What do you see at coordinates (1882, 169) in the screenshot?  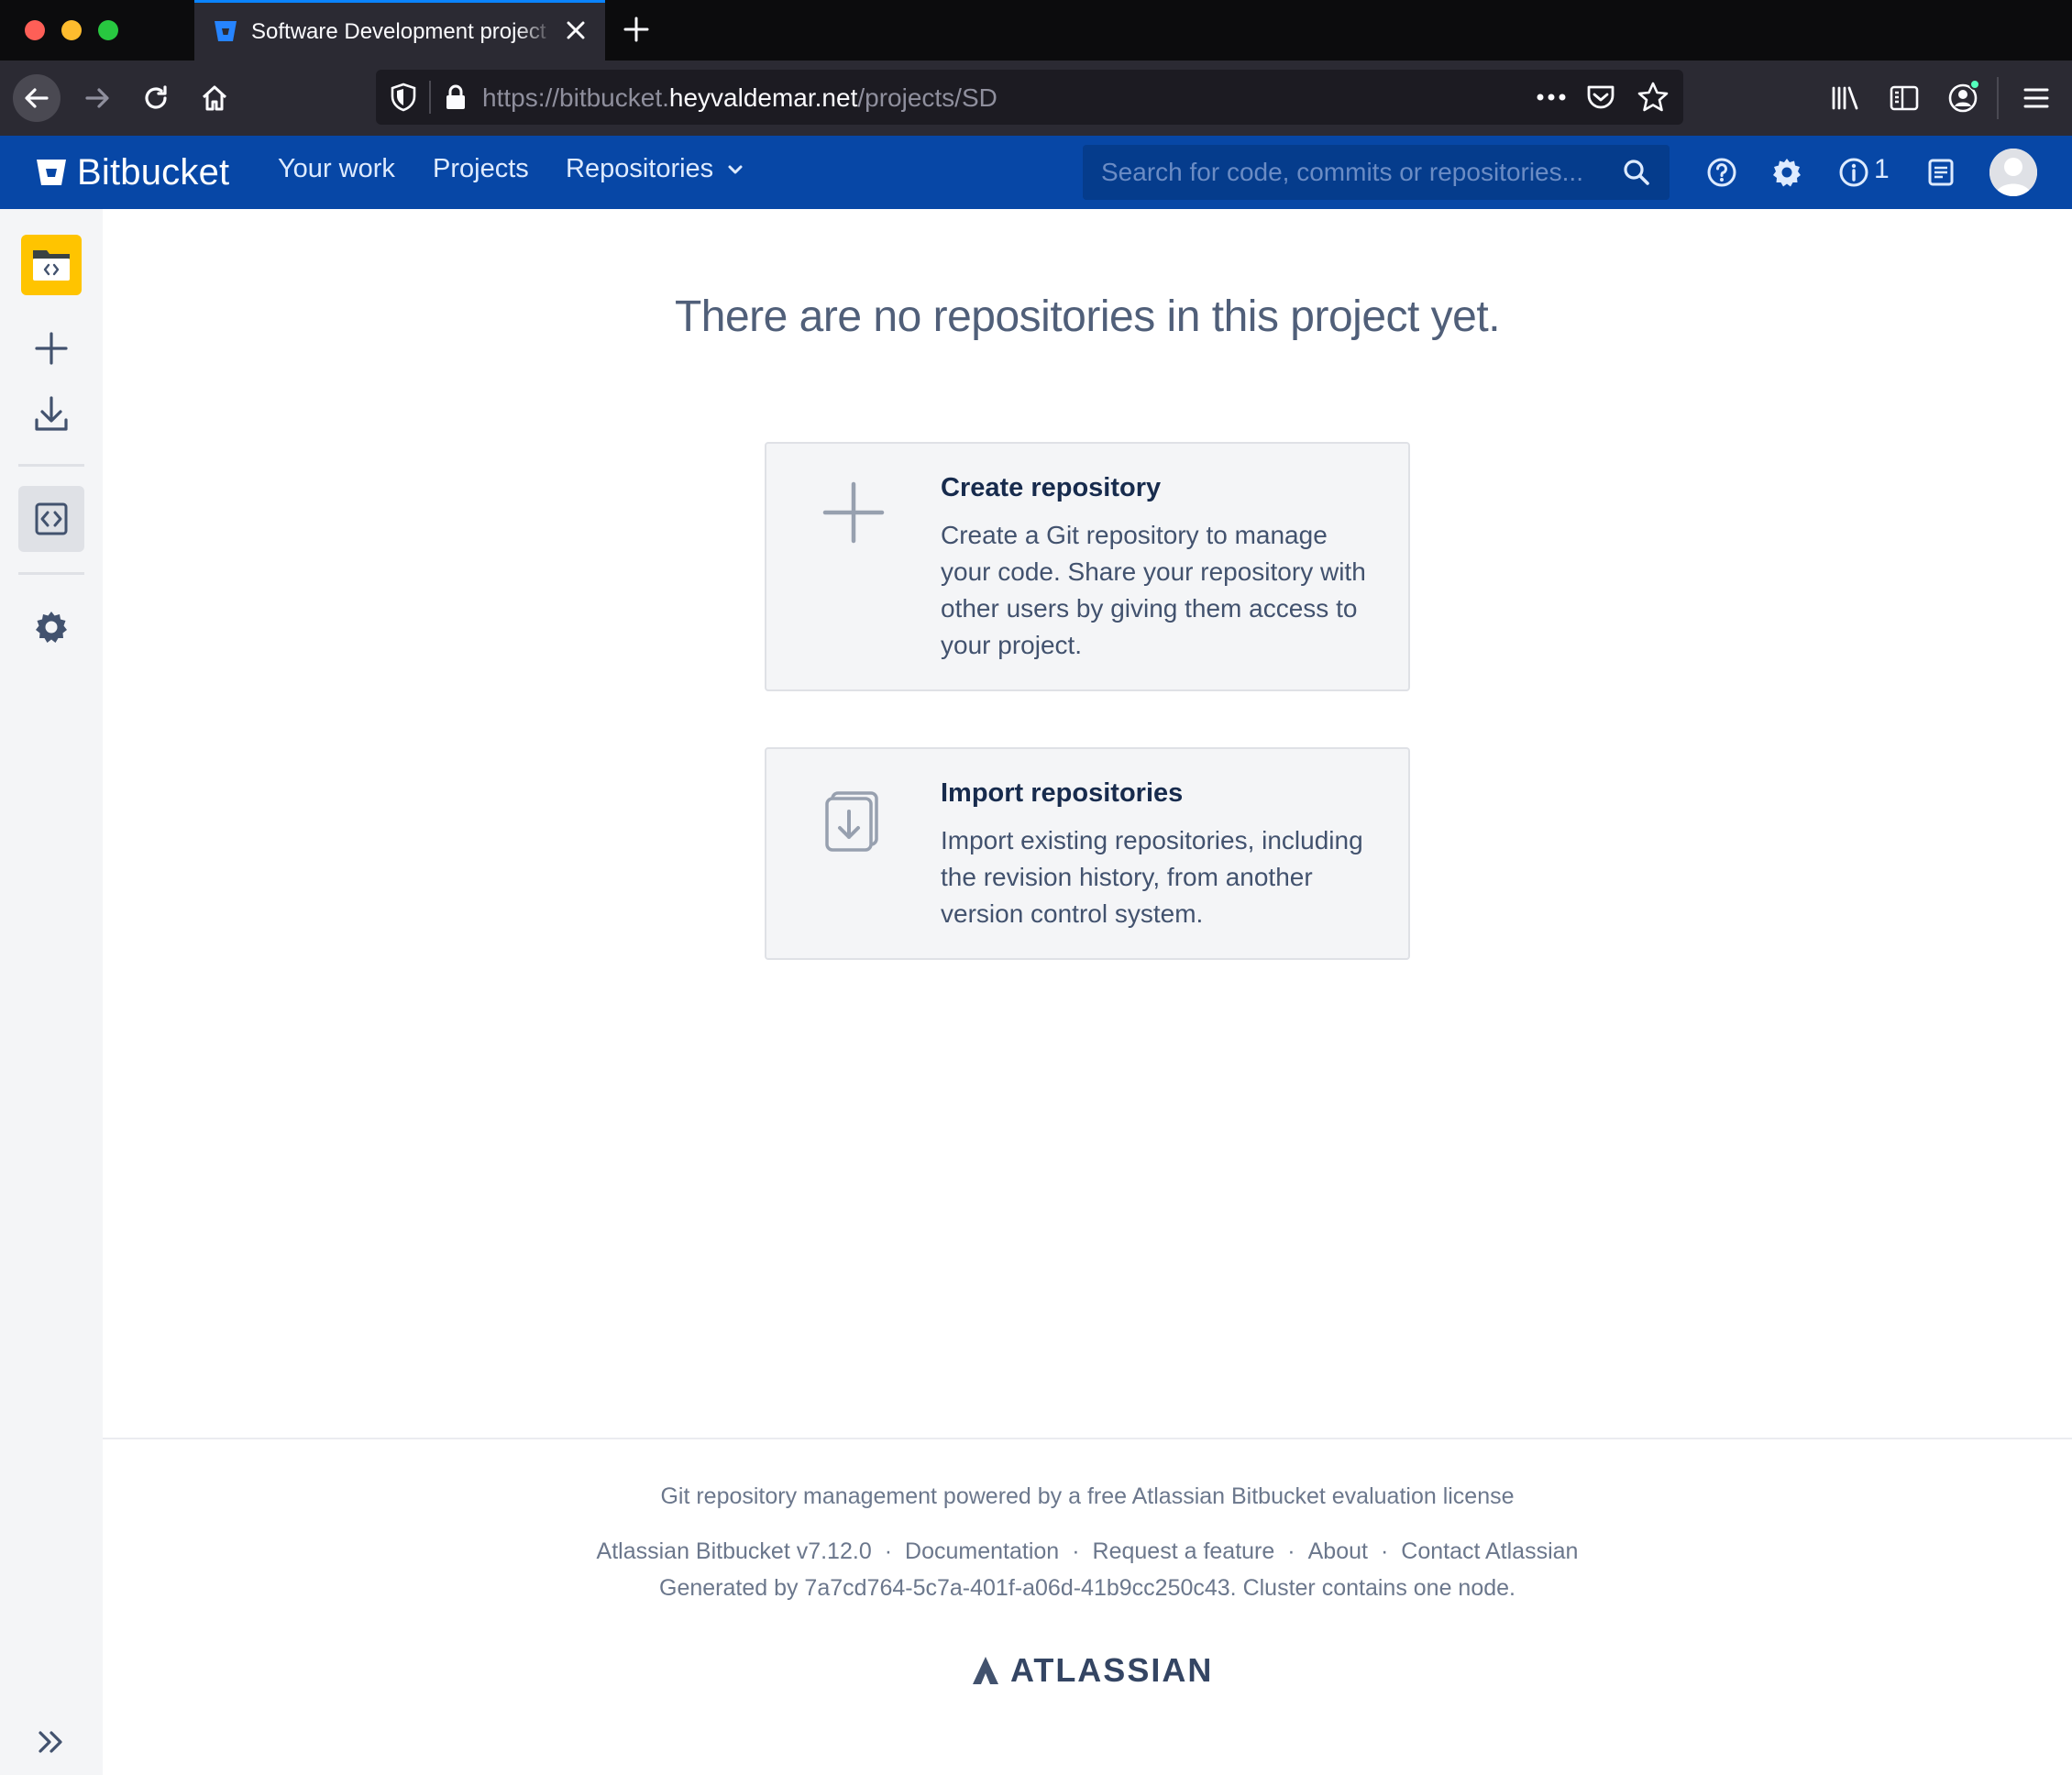 I see `info-count-badge: 1` at bounding box center [1882, 169].